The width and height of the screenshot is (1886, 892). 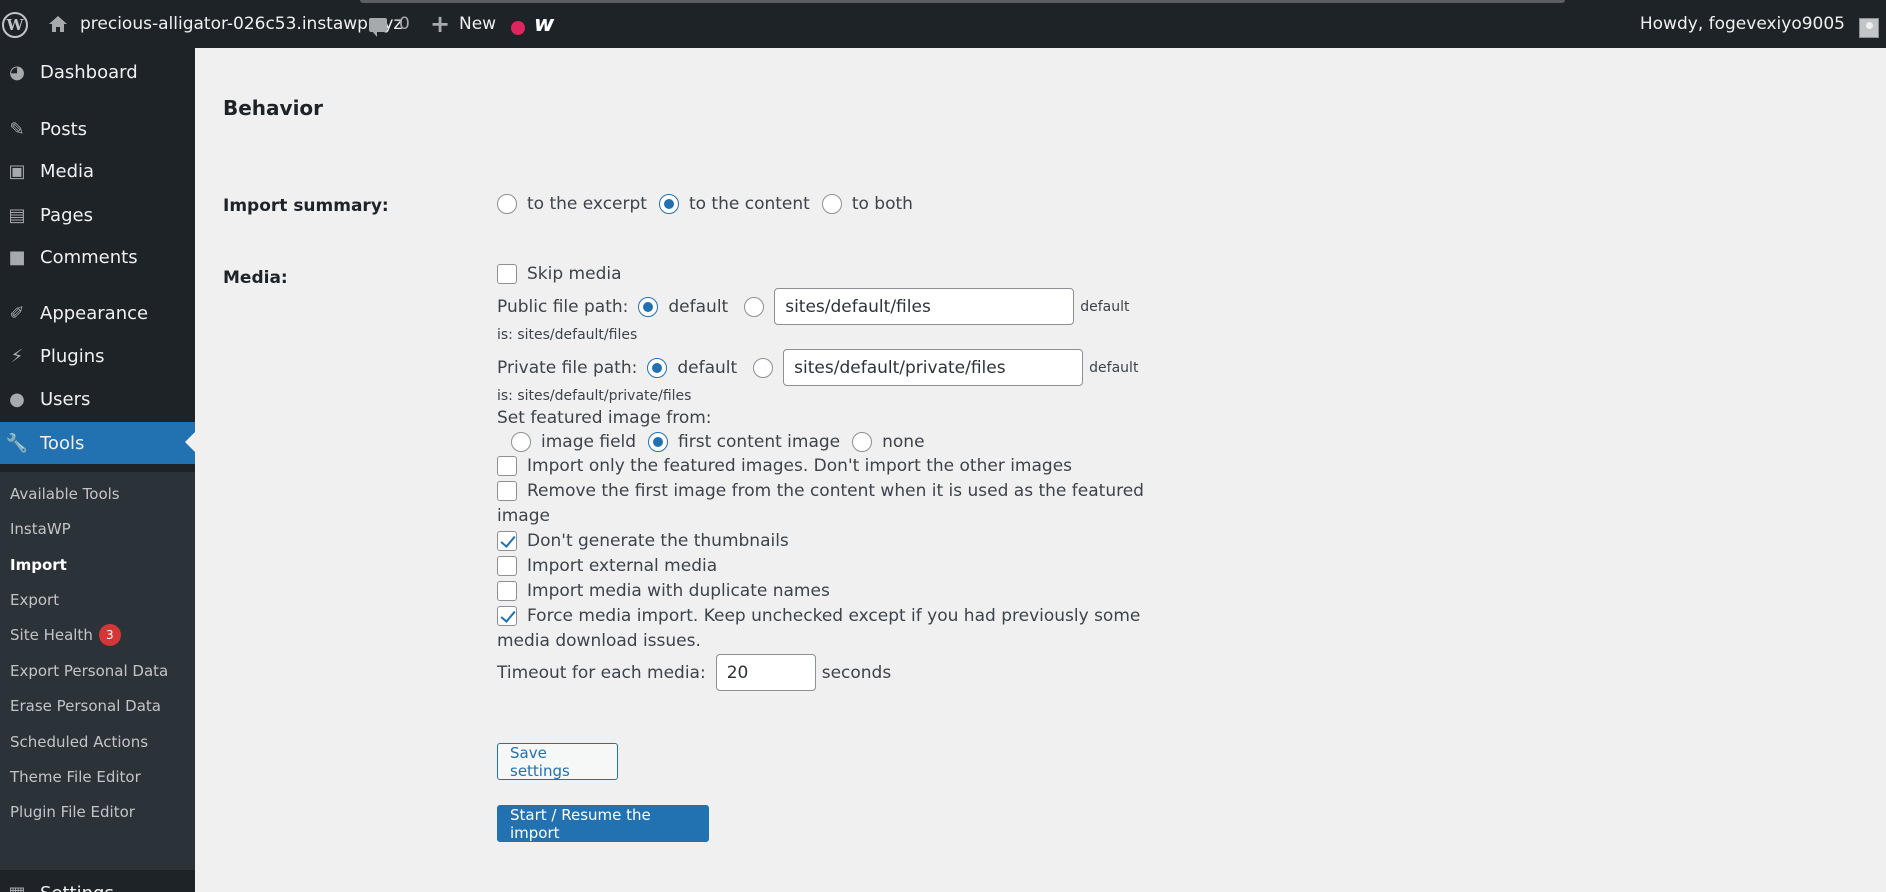 What do you see at coordinates (89, 671) in the screenshot?
I see `submenu-item-export-personal-data: Export Personal Data` at bounding box center [89, 671].